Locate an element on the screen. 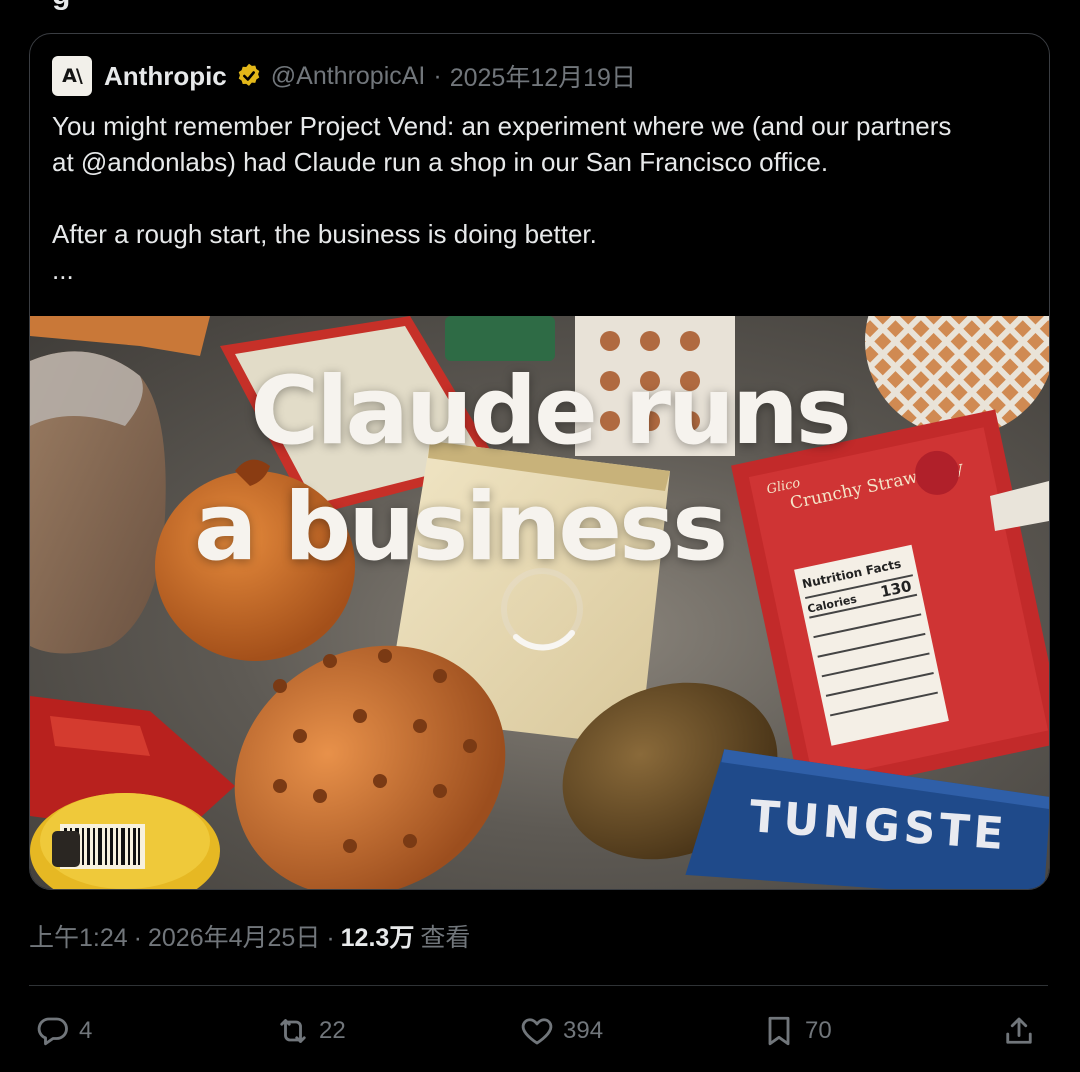 This screenshot has height=1072, width=1080. reply-icon is located at coordinates (52, 1031).